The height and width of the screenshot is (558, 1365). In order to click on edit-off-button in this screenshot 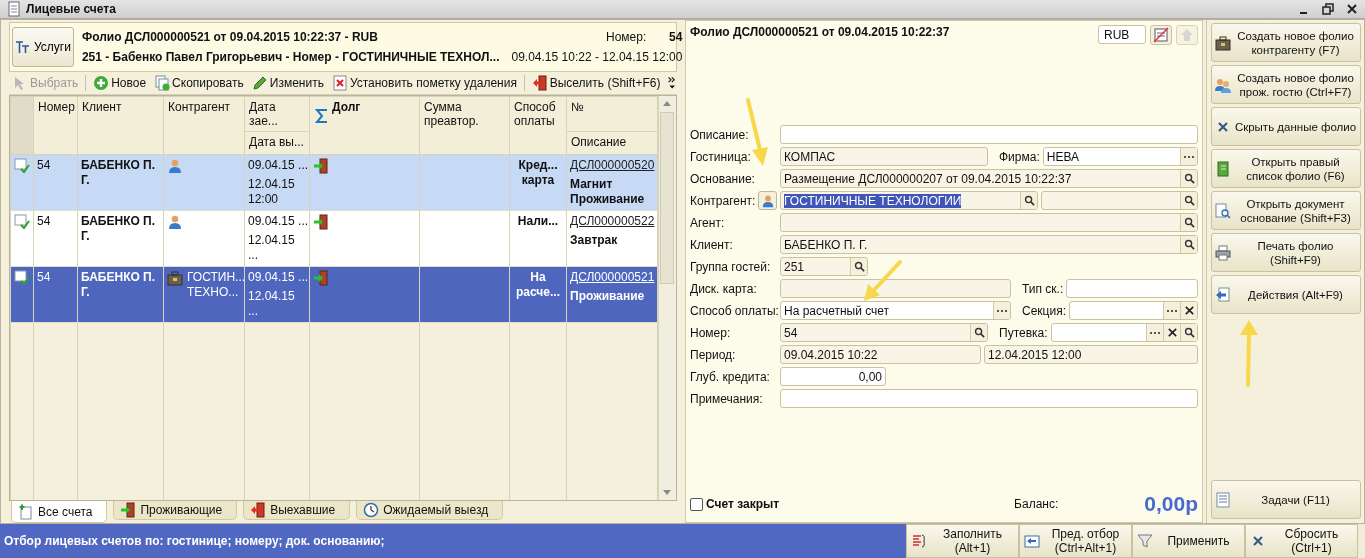, I will do `click(1161, 35)`.